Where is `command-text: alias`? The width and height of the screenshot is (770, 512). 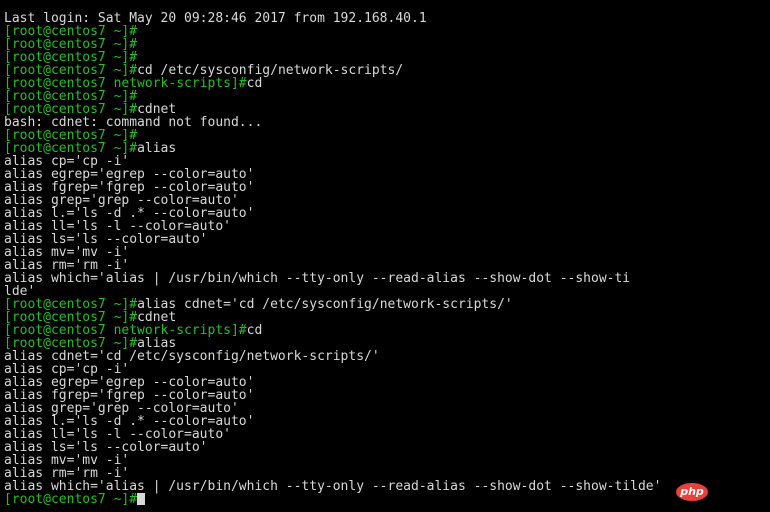 command-text: alias is located at coordinates (157, 148).